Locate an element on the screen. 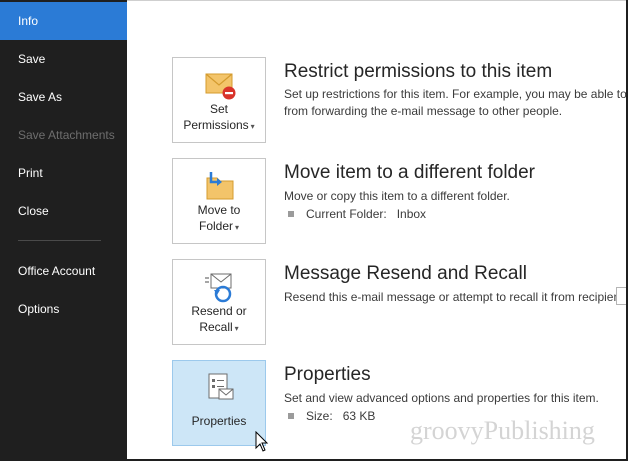  watermark: groovyPublishing is located at coordinates (502, 430).